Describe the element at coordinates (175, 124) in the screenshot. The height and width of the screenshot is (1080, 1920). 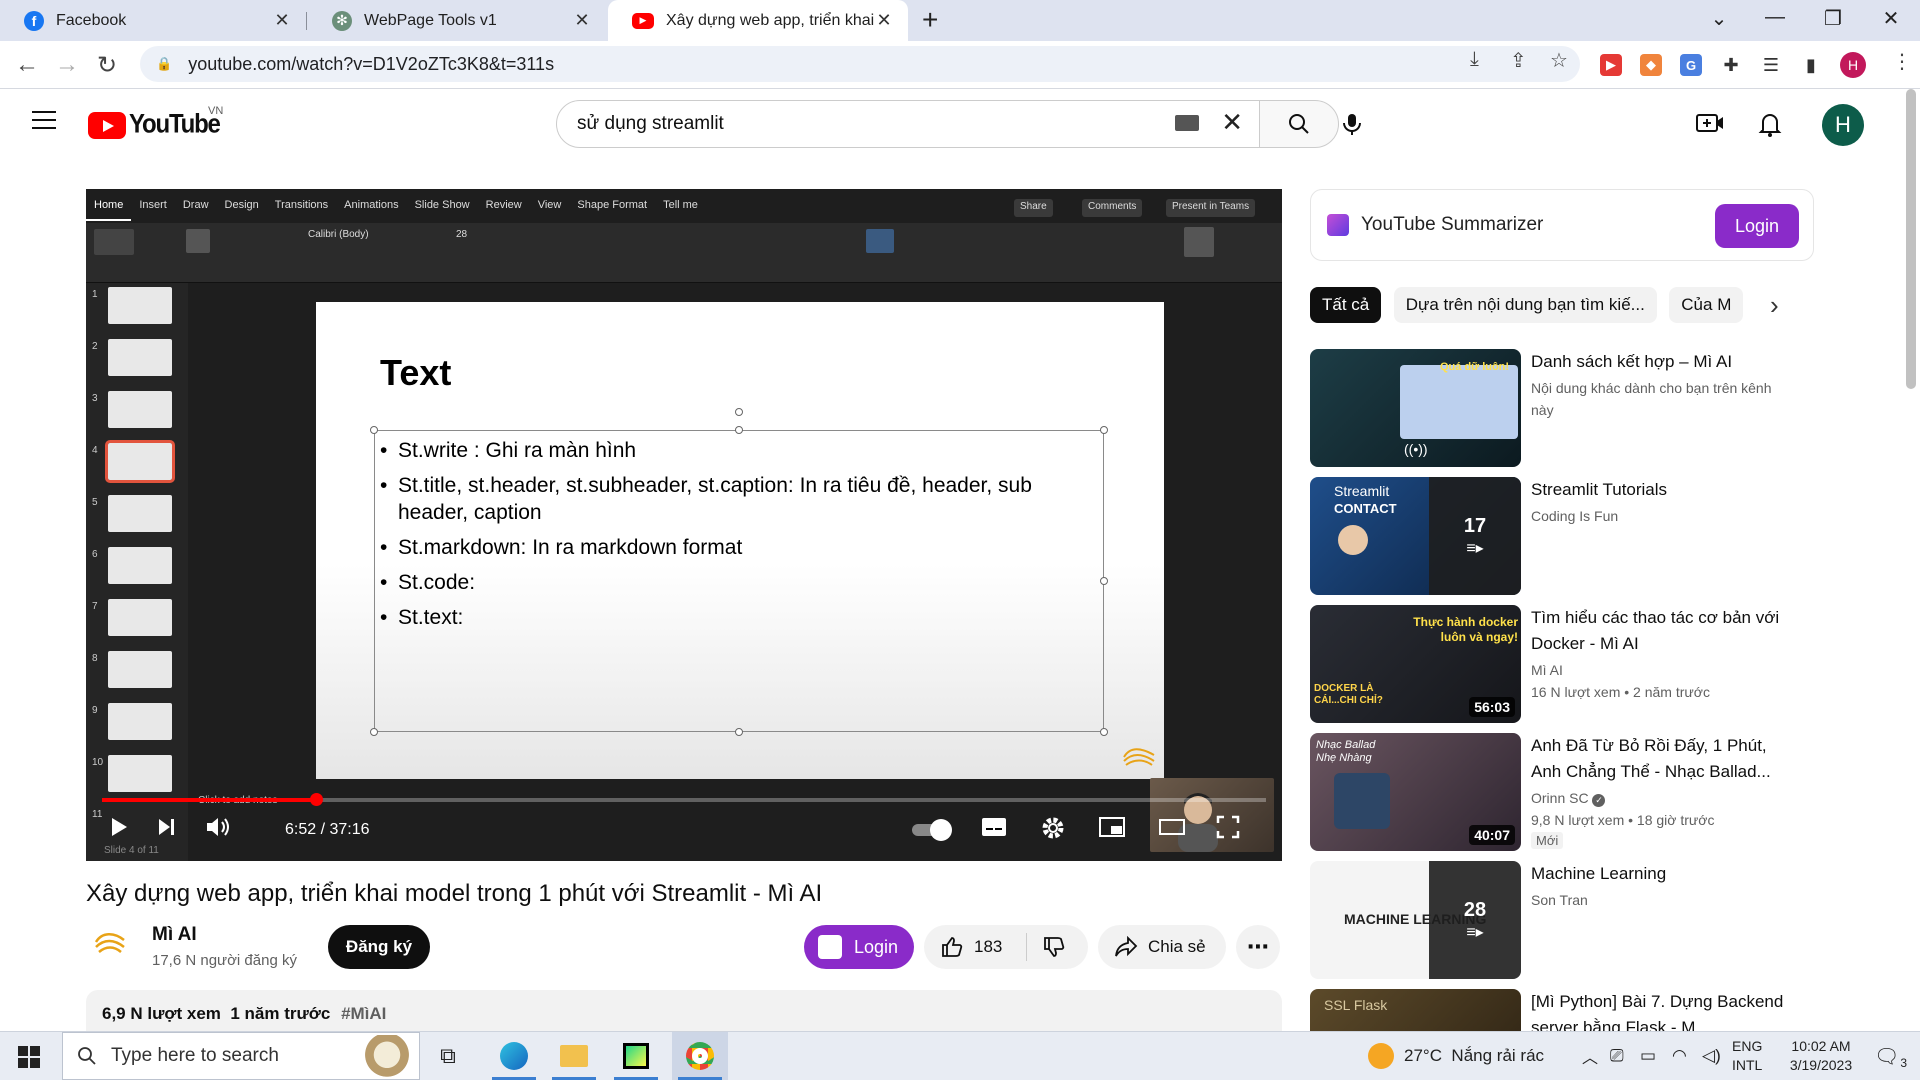
I see `logo-text: YouTube` at that location.